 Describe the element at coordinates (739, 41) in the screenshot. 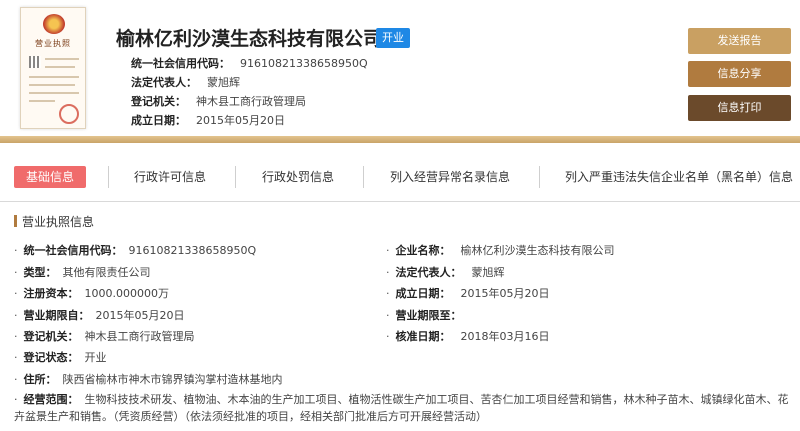

I see `send-report-button: 发送报告` at that location.